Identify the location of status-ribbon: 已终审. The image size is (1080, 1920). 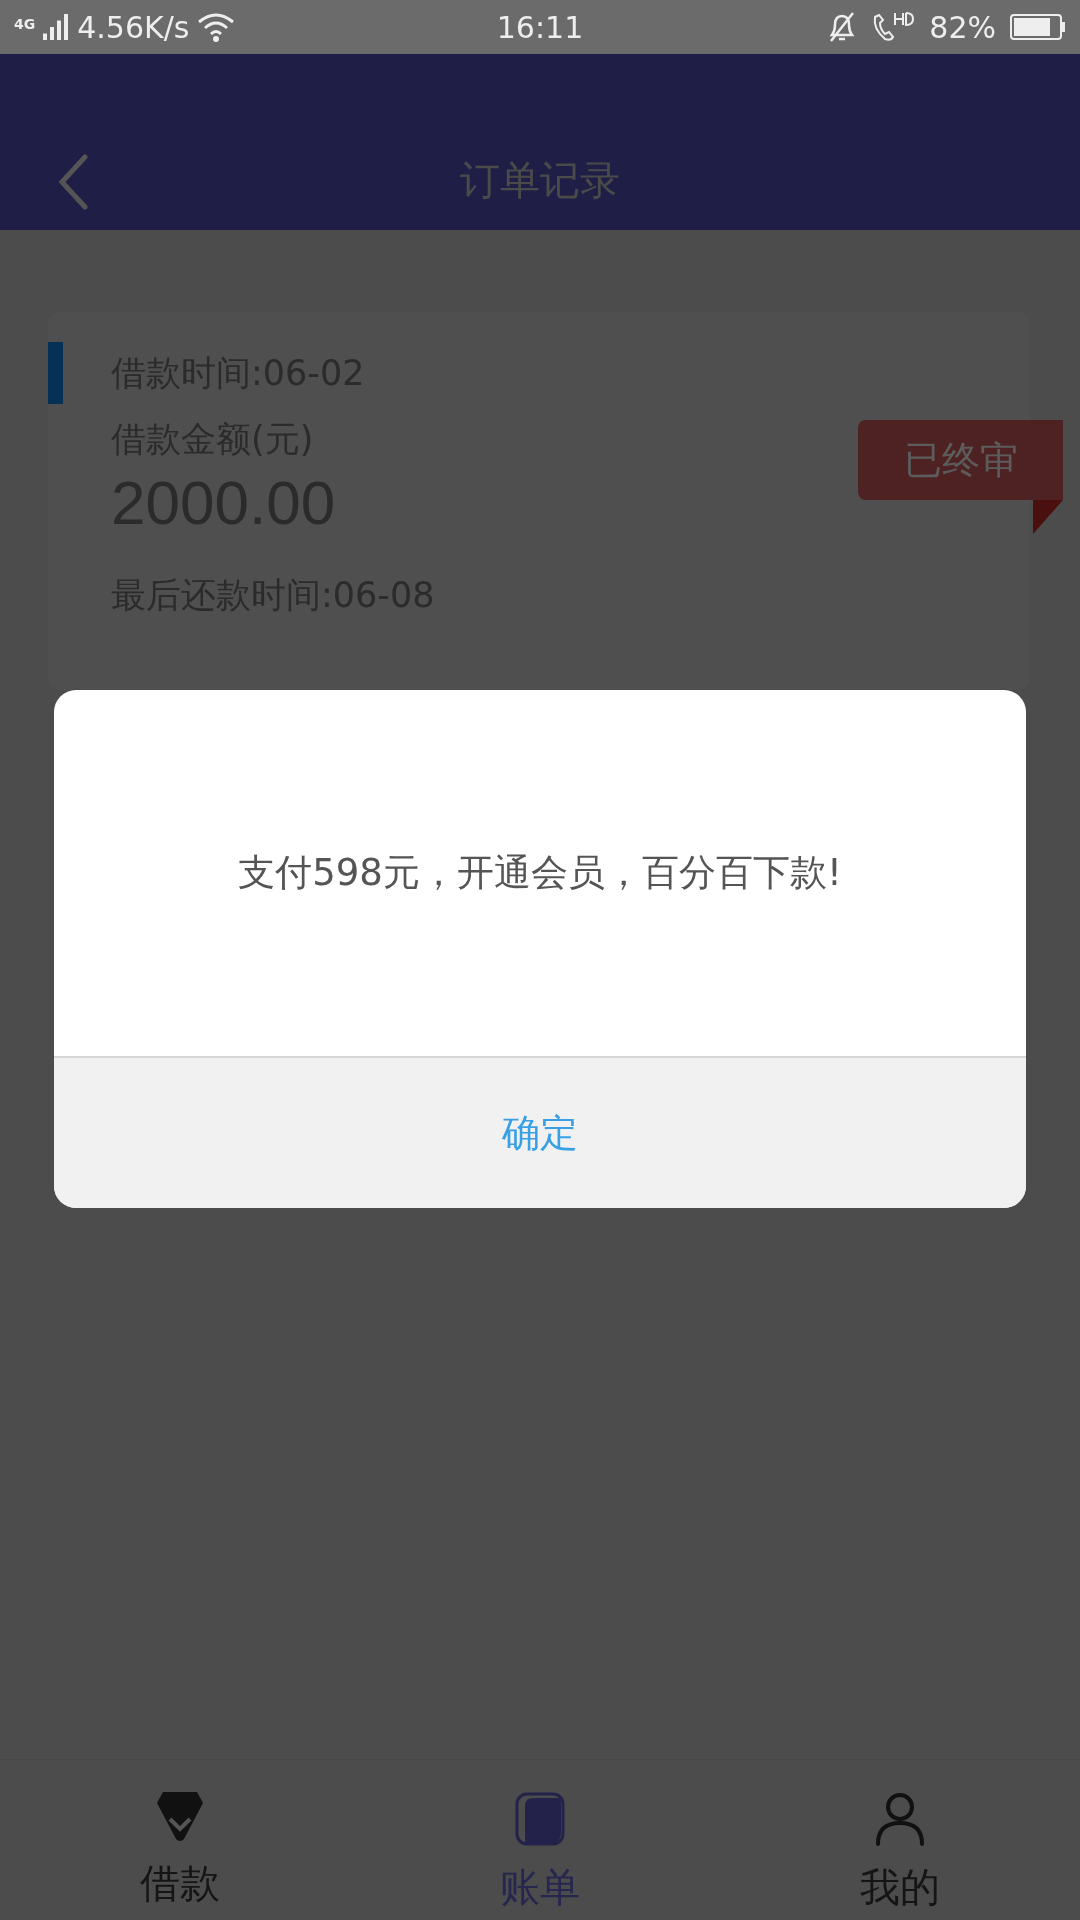
(960, 460).